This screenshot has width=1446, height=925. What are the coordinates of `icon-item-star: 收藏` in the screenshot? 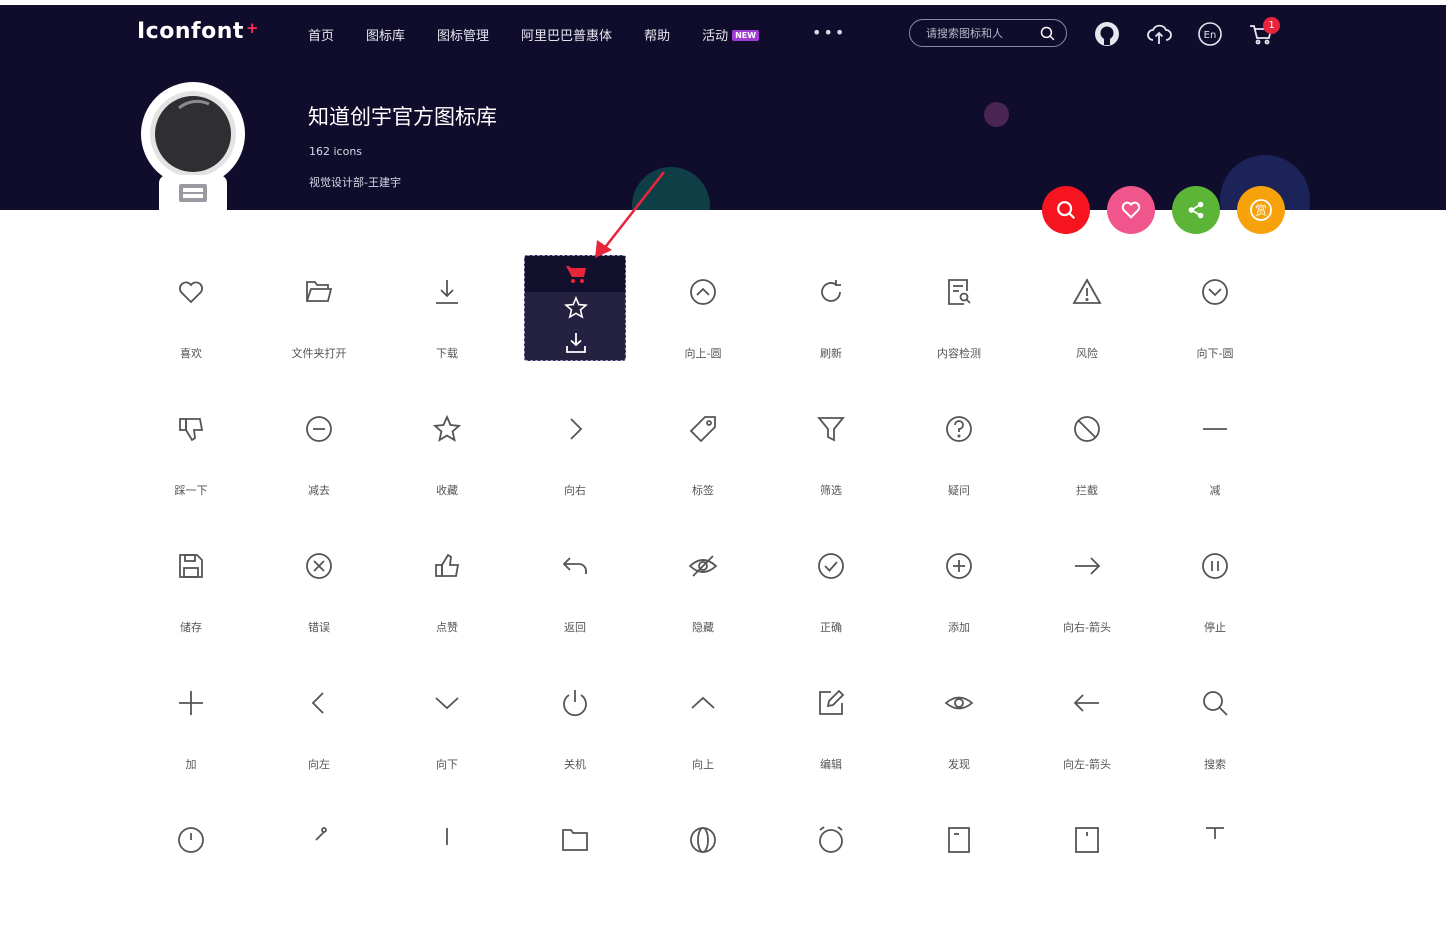 It's located at (447, 464).